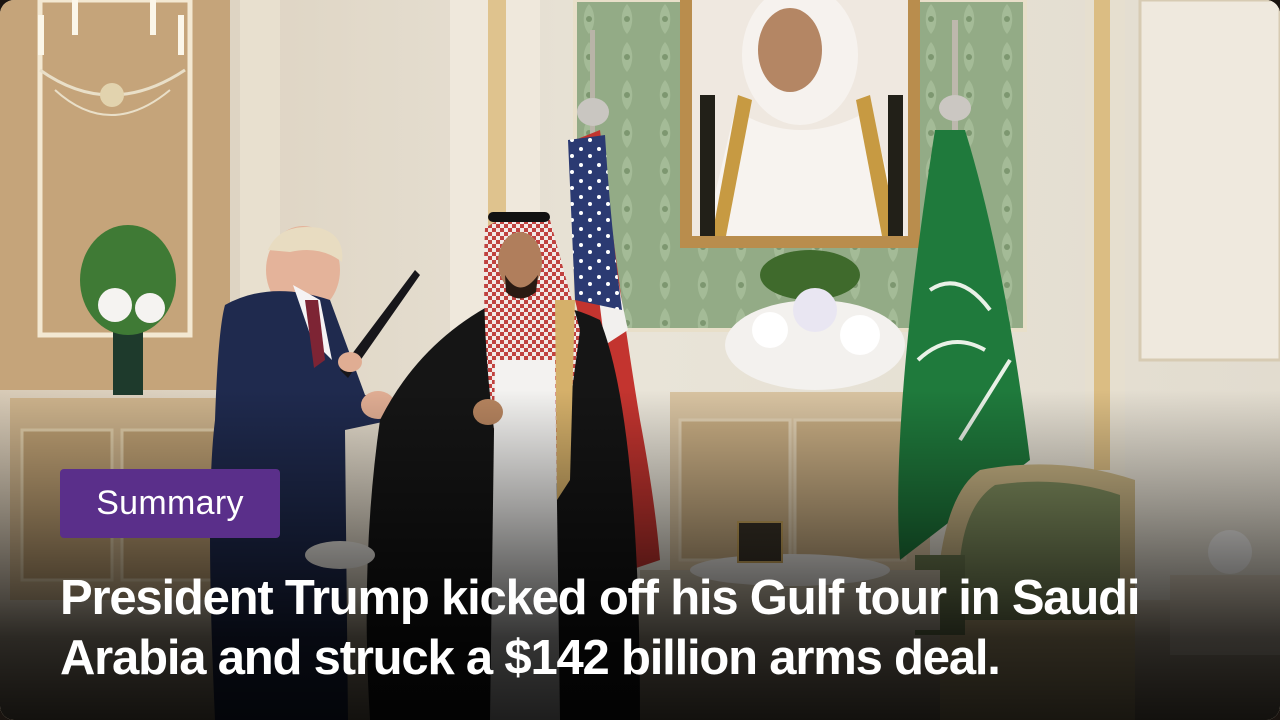  What do you see at coordinates (800, 124) in the screenshot?
I see `portrait-frame` at bounding box center [800, 124].